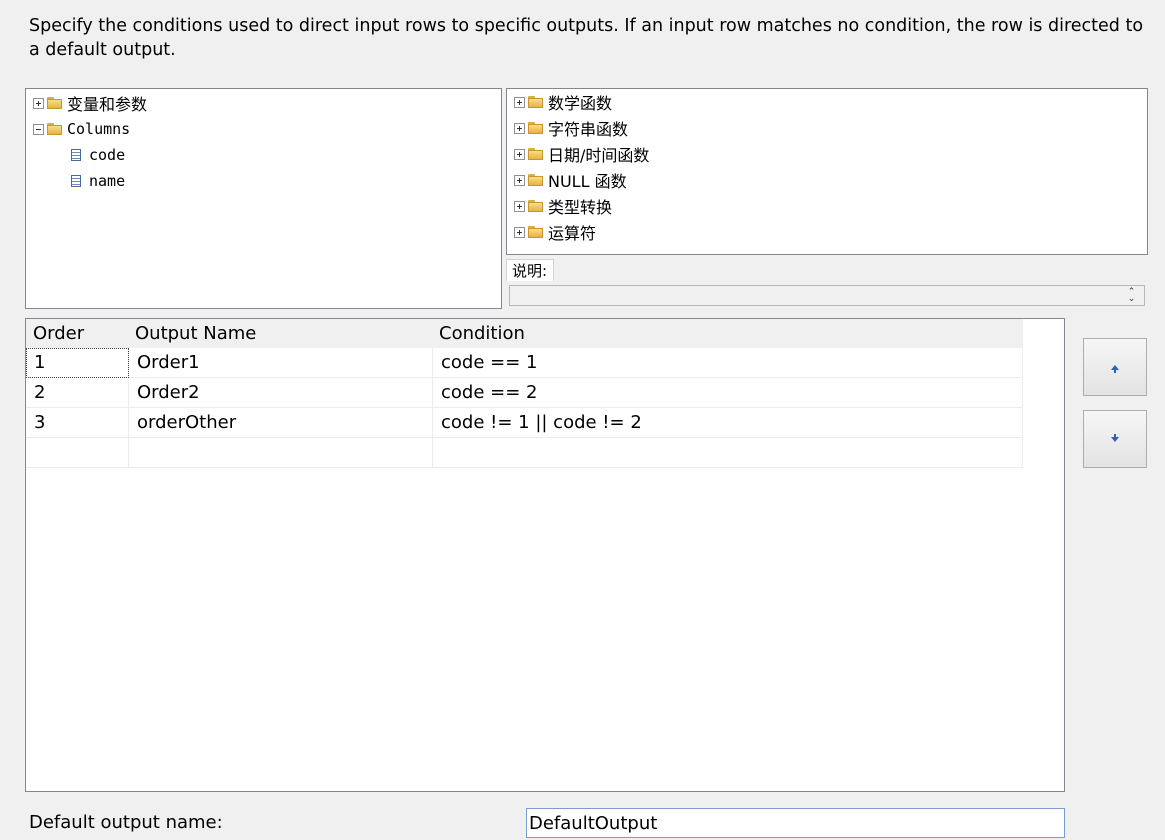 Image resolution: width=1165 pixels, height=840 pixels. What do you see at coordinates (580, 103) in the screenshot?
I see `tree-node-label: 数学函数` at bounding box center [580, 103].